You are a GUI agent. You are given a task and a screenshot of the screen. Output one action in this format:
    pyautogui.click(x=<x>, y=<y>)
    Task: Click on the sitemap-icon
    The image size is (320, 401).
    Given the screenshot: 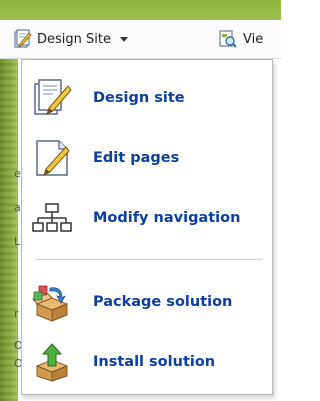 What is the action you would take?
    pyautogui.click(x=52, y=217)
    